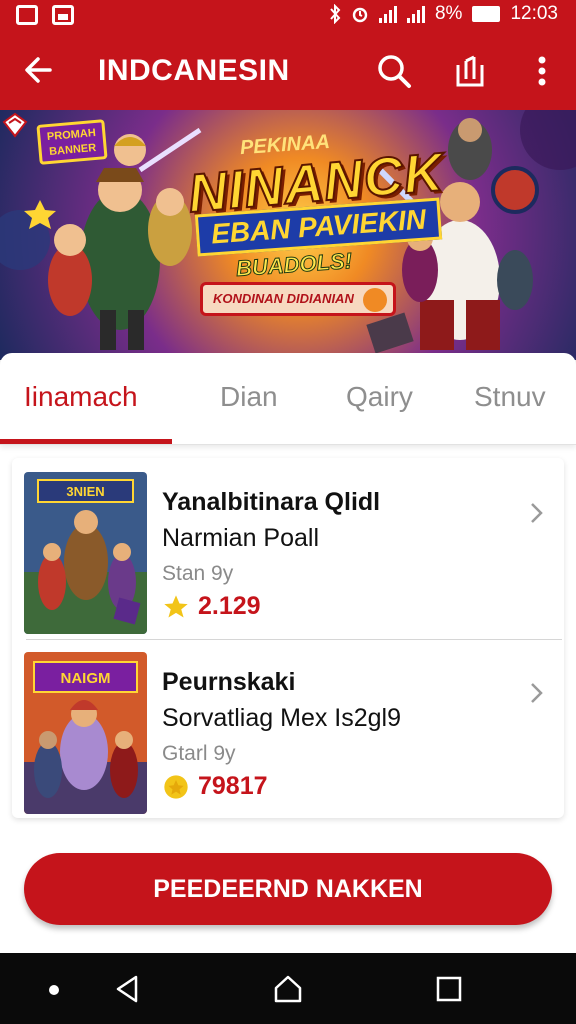  I want to click on clock: 12:03, so click(534, 13).